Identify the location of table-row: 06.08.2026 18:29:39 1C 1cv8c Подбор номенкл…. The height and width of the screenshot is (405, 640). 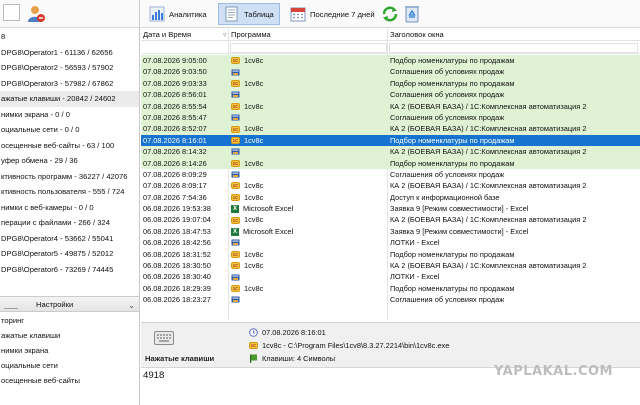
(390, 288).